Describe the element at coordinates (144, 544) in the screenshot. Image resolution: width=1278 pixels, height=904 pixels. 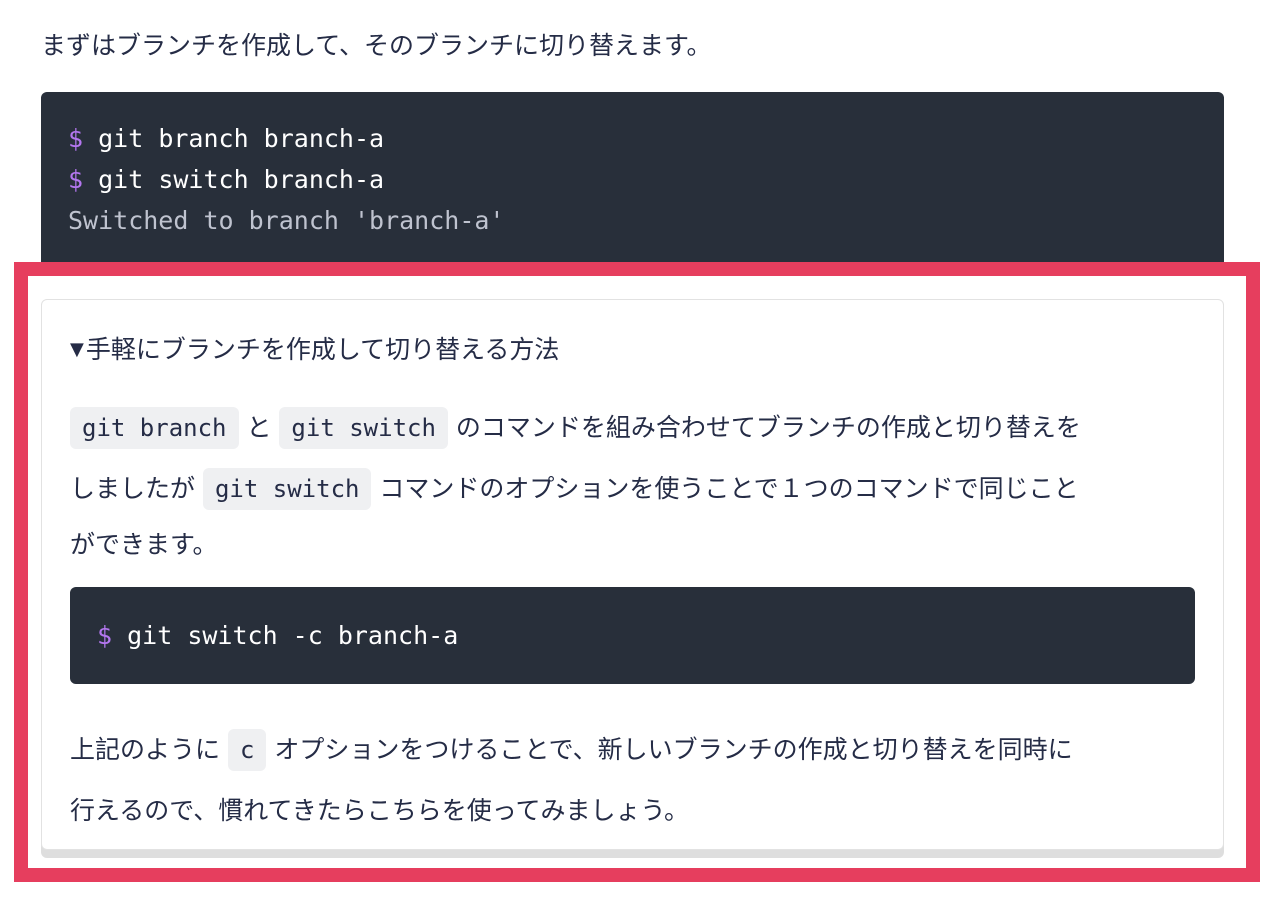
I see `paragraph-text: ができます。` at that location.